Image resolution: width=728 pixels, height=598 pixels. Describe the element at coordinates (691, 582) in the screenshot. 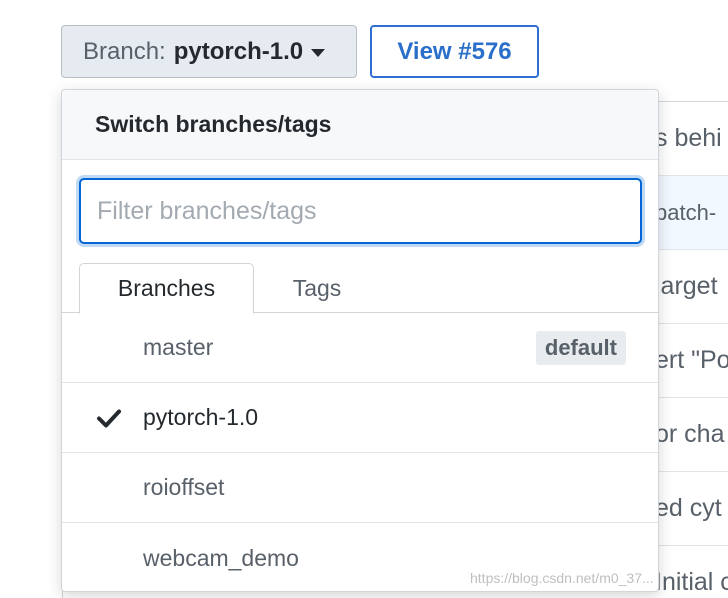

I see `file-row-text: Initial com` at that location.